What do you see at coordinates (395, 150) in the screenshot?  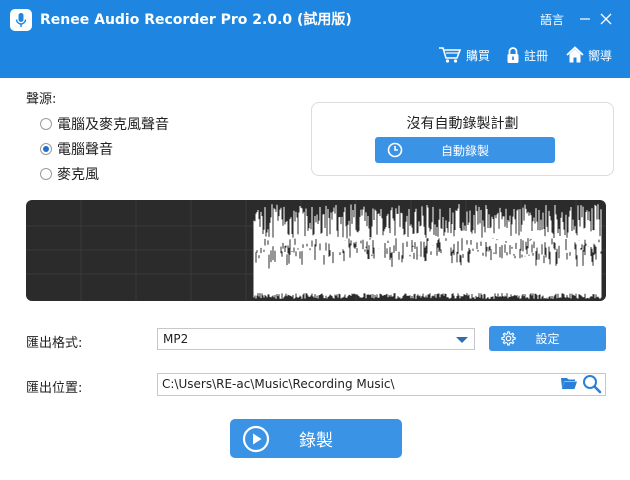 I see `clock-icon` at bounding box center [395, 150].